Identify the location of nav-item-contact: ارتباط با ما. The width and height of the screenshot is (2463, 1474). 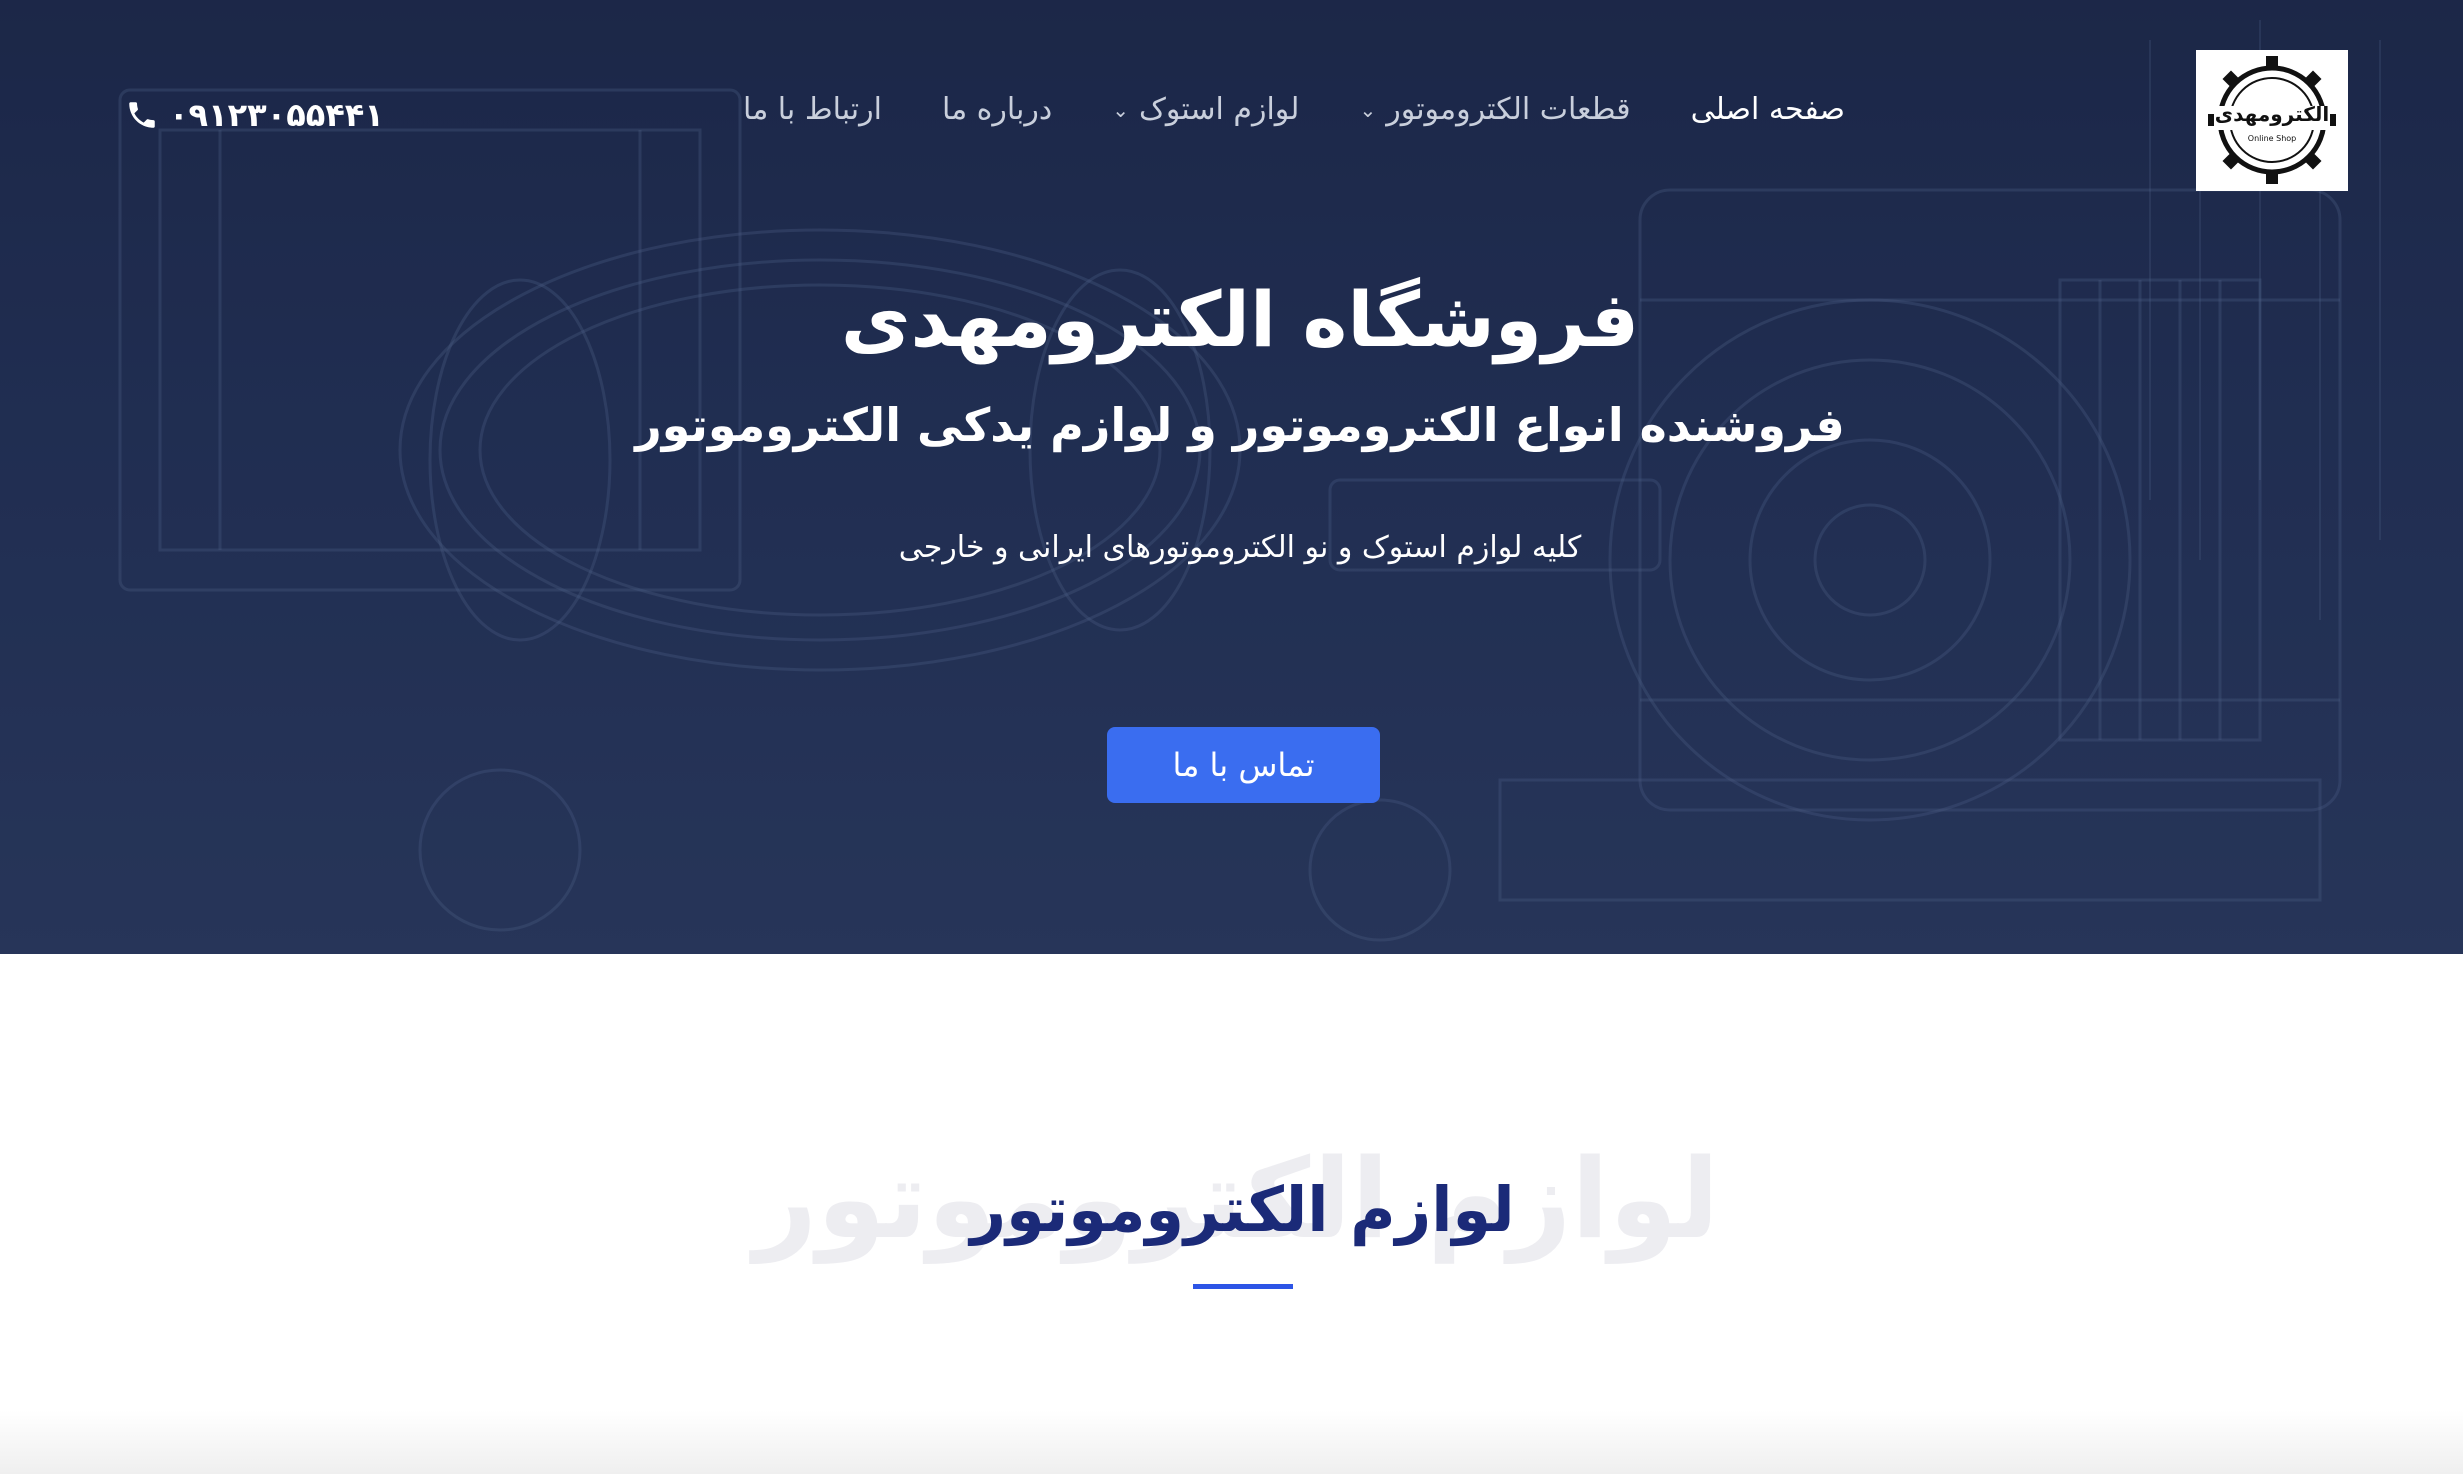
(812, 109).